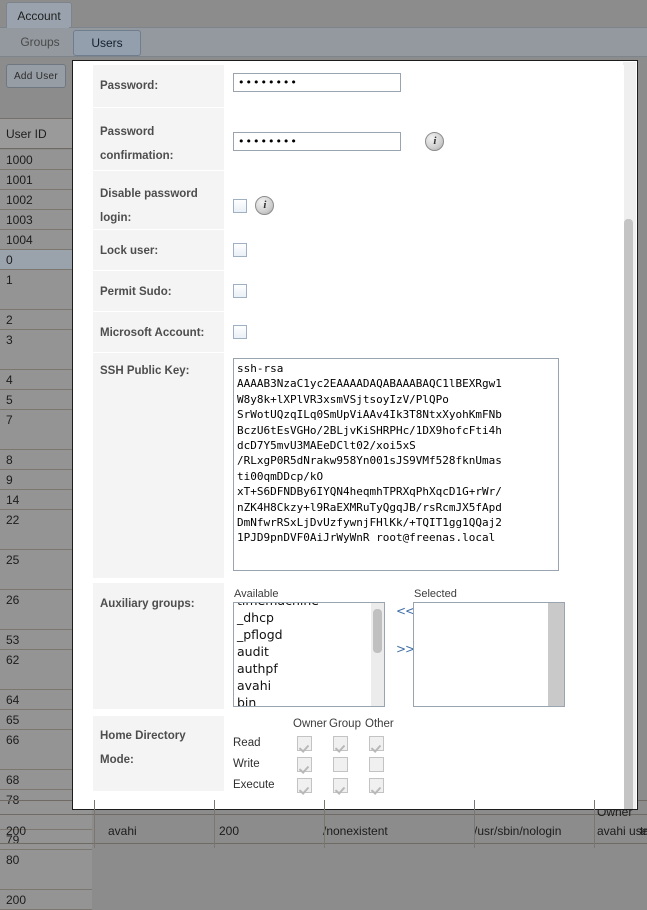  What do you see at coordinates (158, 250) in the screenshot?
I see `lock-user-label: Lock user:` at bounding box center [158, 250].